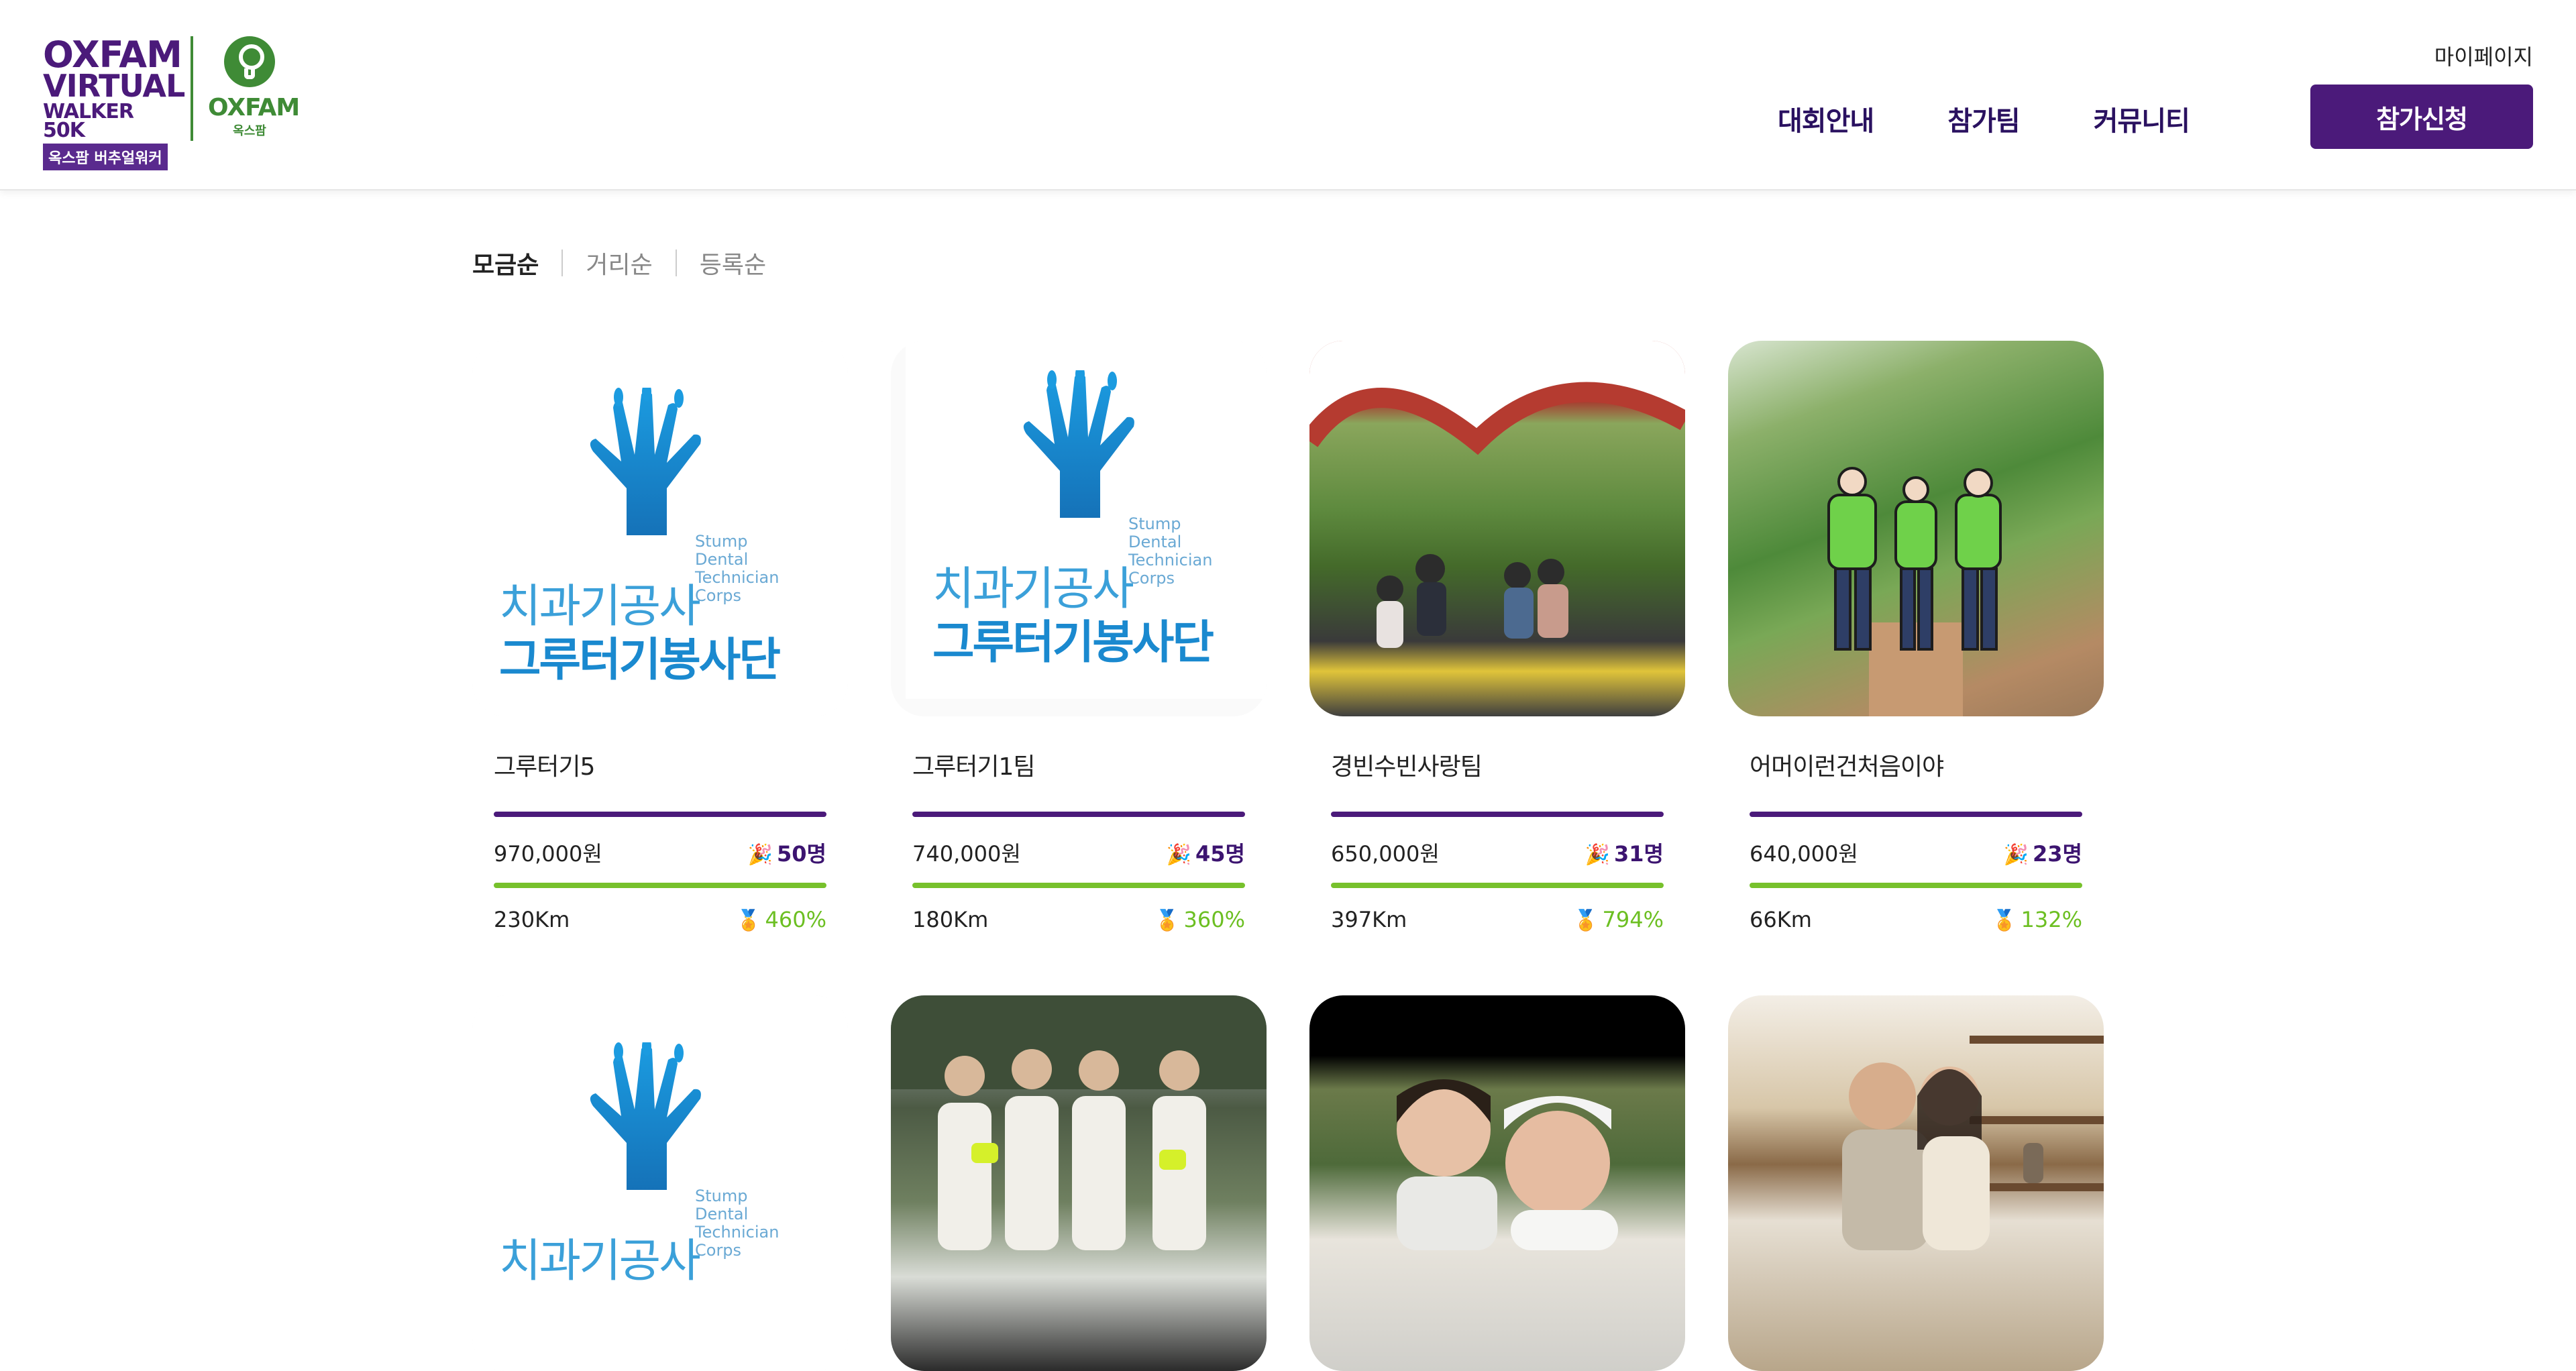 The width and height of the screenshot is (2576, 1371). What do you see at coordinates (1200, 919) in the screenshot?
I see `goal-percent: 🏅 360%` at bounding box center [1200, 919].